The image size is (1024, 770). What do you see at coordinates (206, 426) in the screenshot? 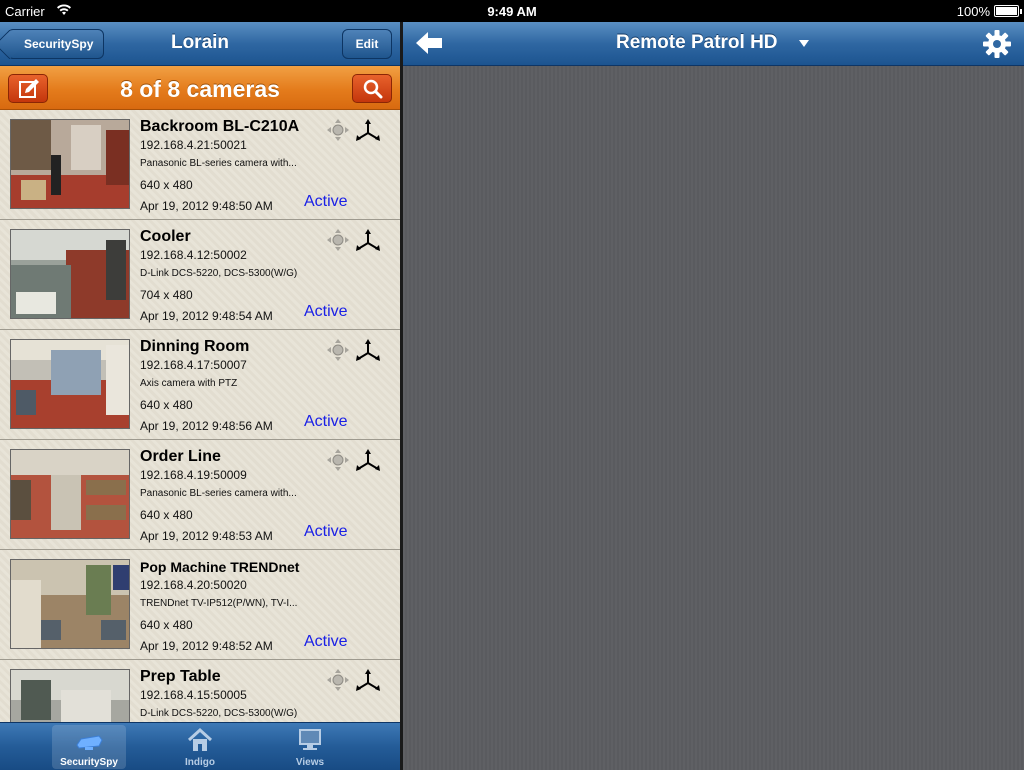
I see `camera-timestamp: Apr 19, 2012 9:48:56 AM` at bounding box center [206, 426].